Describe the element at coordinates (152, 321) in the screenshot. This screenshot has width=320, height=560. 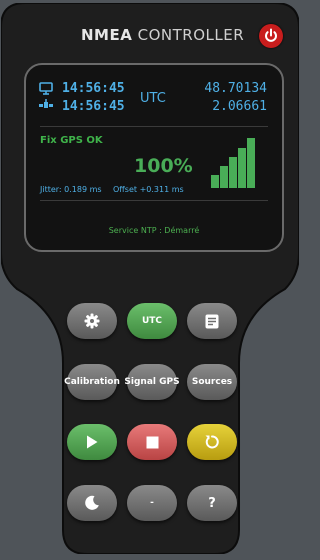
I see `utc-button: UTC` at that location.